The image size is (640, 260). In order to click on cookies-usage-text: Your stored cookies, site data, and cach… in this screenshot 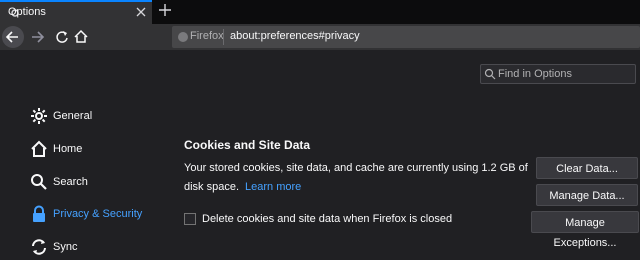, I will do `click(356, 177)`.